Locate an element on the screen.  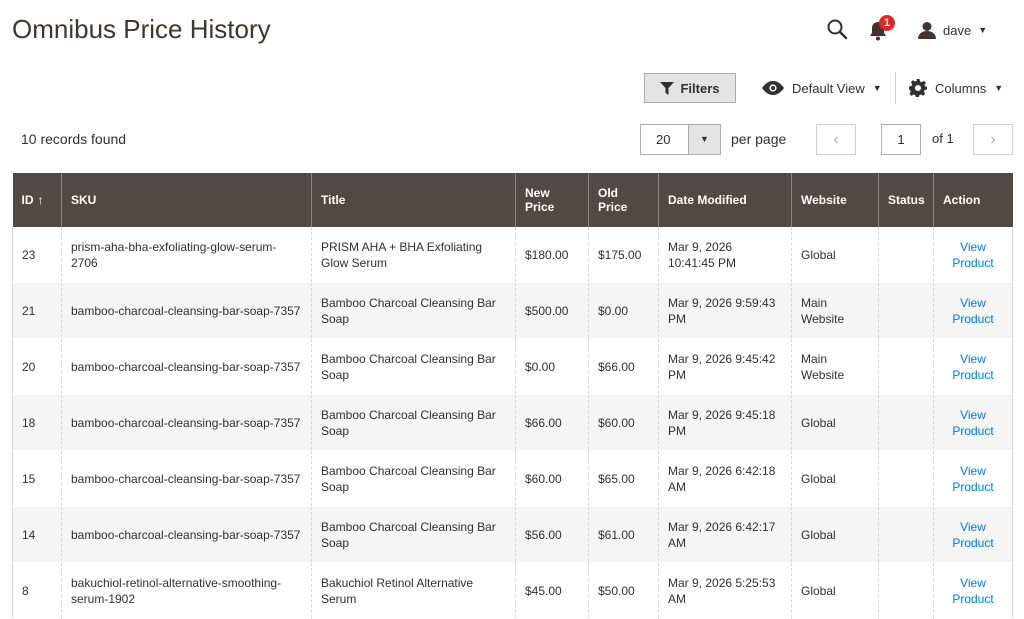
column-header-id: ID ↑ is located at coordinates (37, 200).